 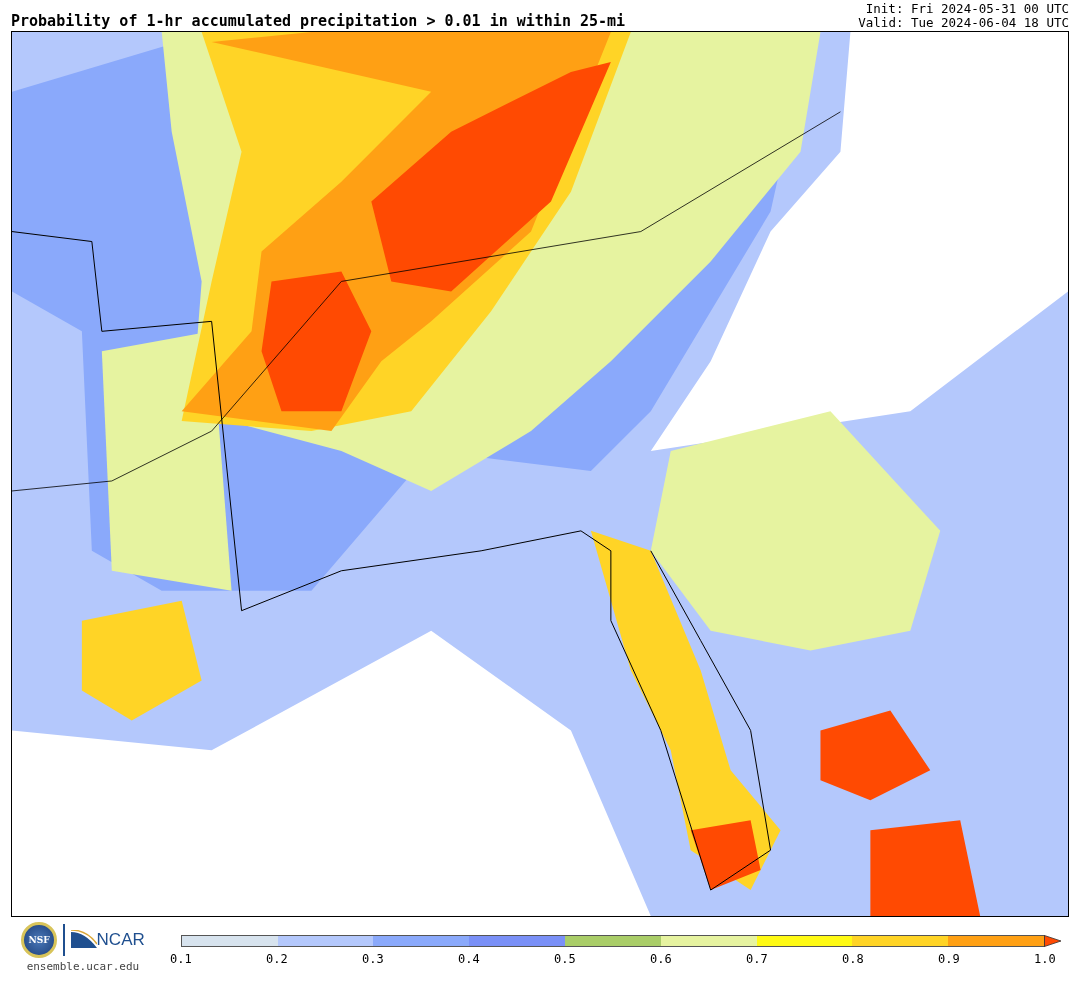 I want to click on tick-label: 0.7, so click(x=757, y=959).